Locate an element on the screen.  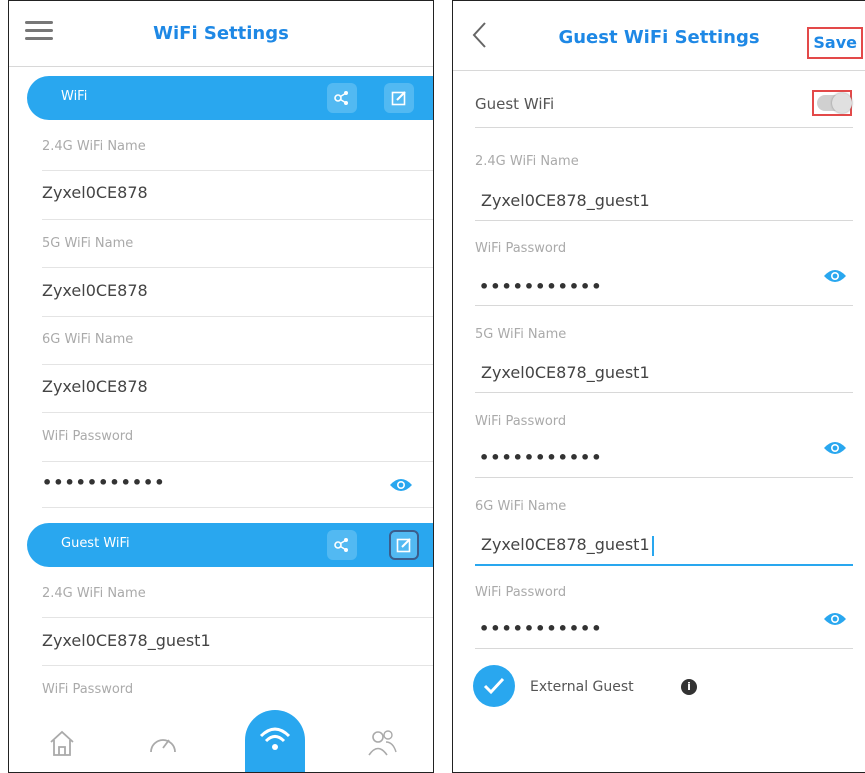
input-text: Zyxel0CE878_guest1 is located at coordinates (565, 544).